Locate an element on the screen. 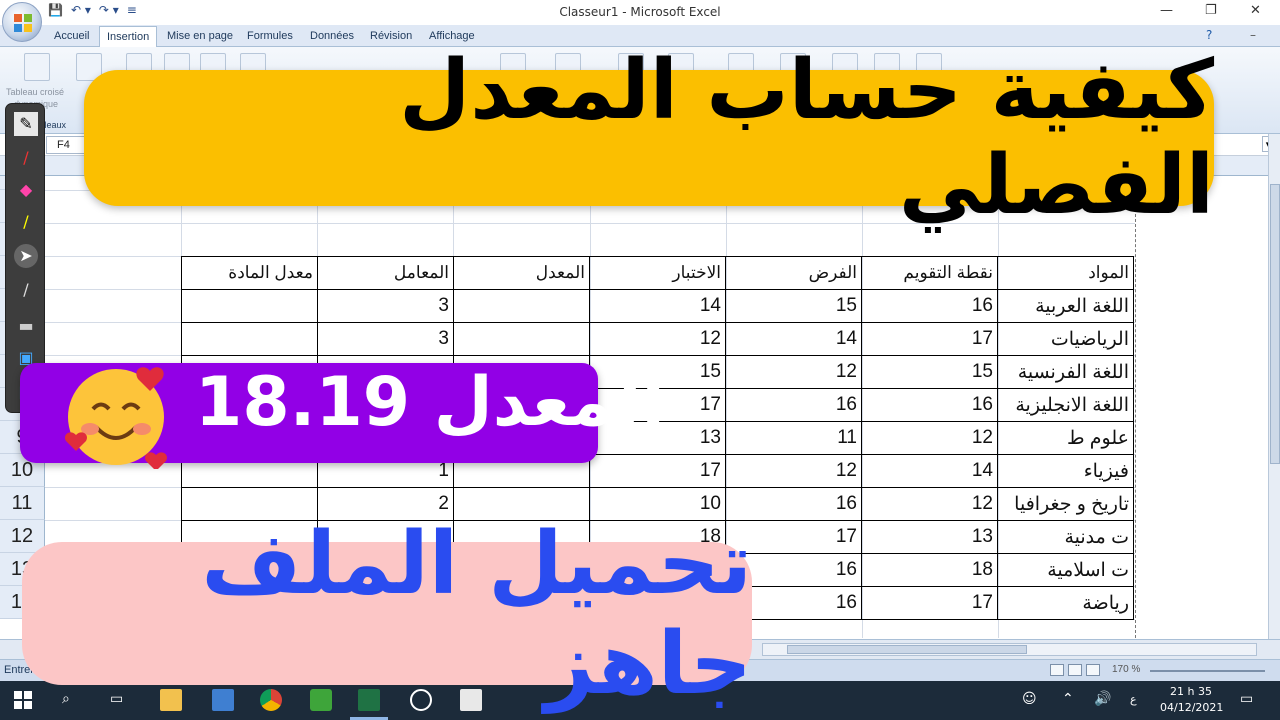 The width and height of the screenshot is (1280, 720). cell-subject: رياضة is located at coordinates (1065, 603).